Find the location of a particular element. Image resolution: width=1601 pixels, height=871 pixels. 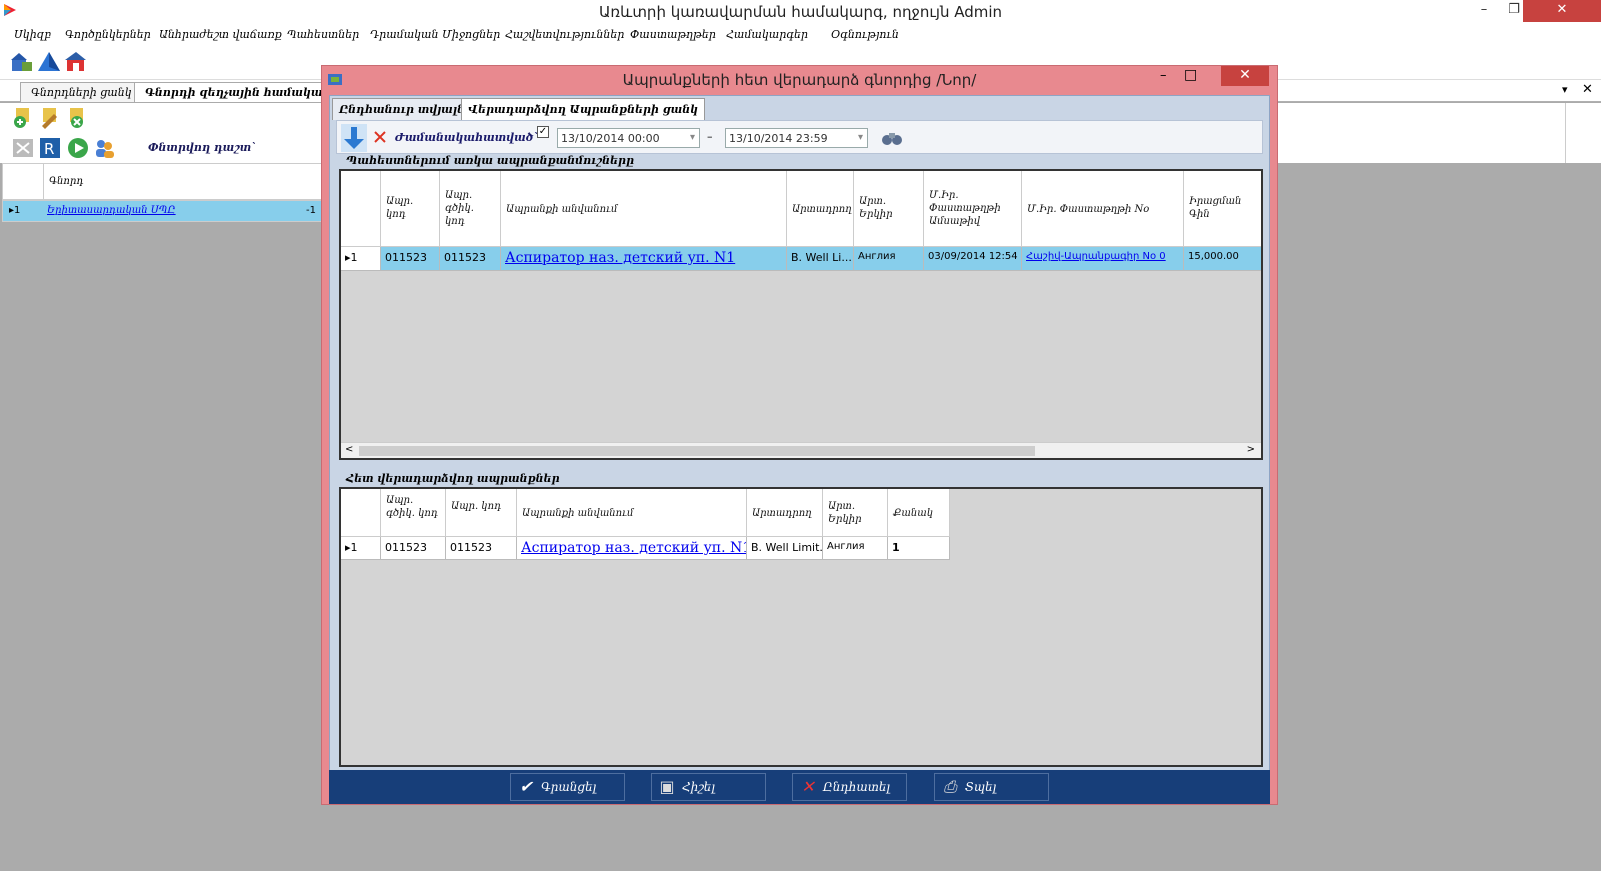

printer-icon: ⎙ is located at coordinates (950, 786).